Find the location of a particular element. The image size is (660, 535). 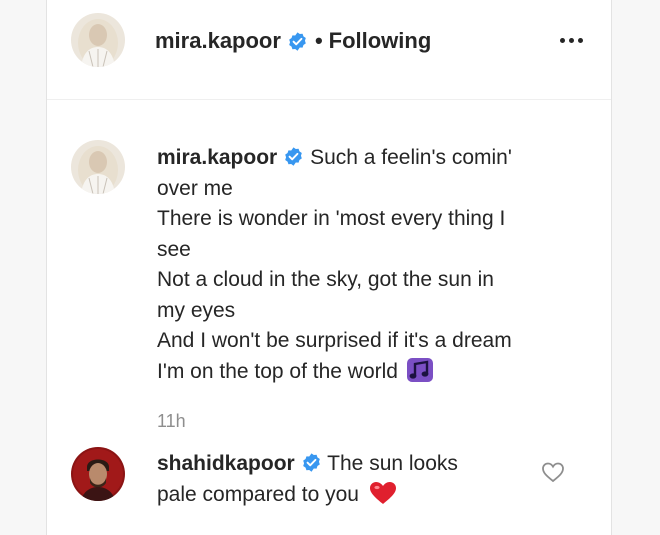

comment-avatar is located at coordinates (98, 474).